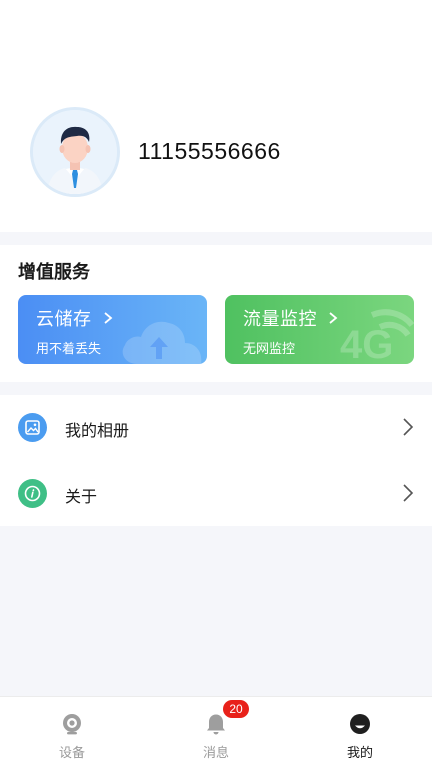  I want to click on info-icon, so click(32, 493).